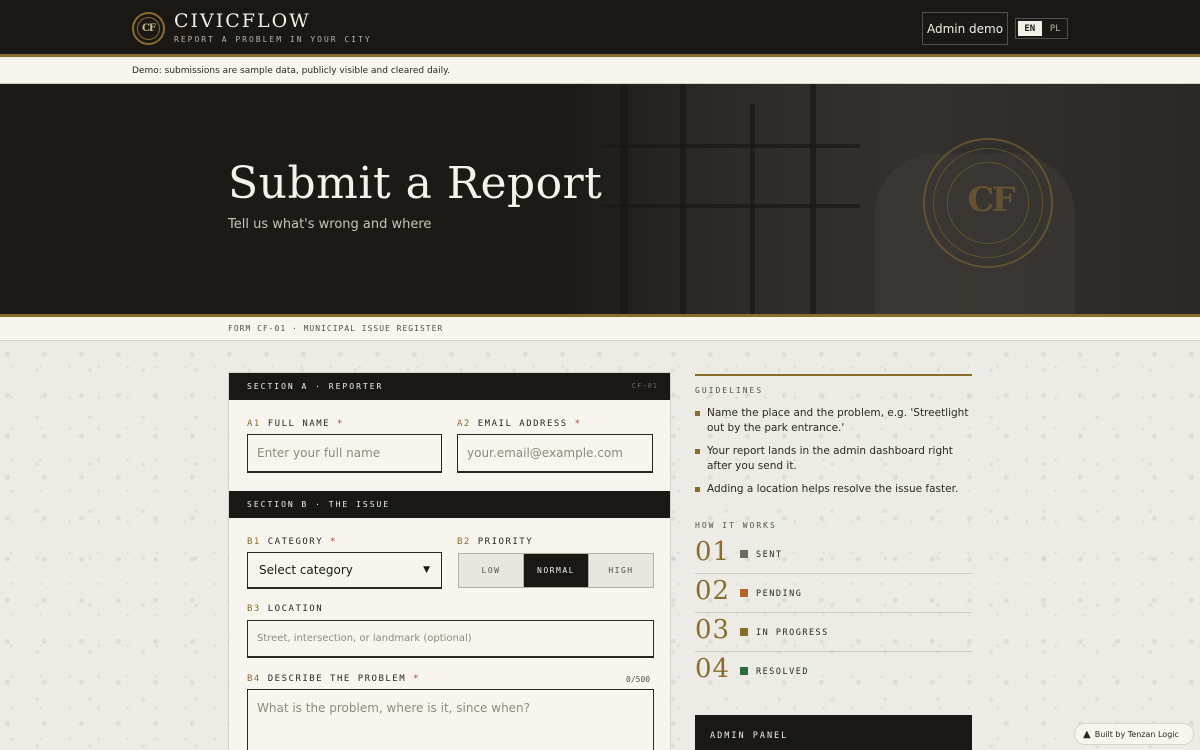 The height and width of the screenshot is (750, 1200). Describe the element at coordinates (713, 630) in the screenshot. I see `step-number: 03` at that location.